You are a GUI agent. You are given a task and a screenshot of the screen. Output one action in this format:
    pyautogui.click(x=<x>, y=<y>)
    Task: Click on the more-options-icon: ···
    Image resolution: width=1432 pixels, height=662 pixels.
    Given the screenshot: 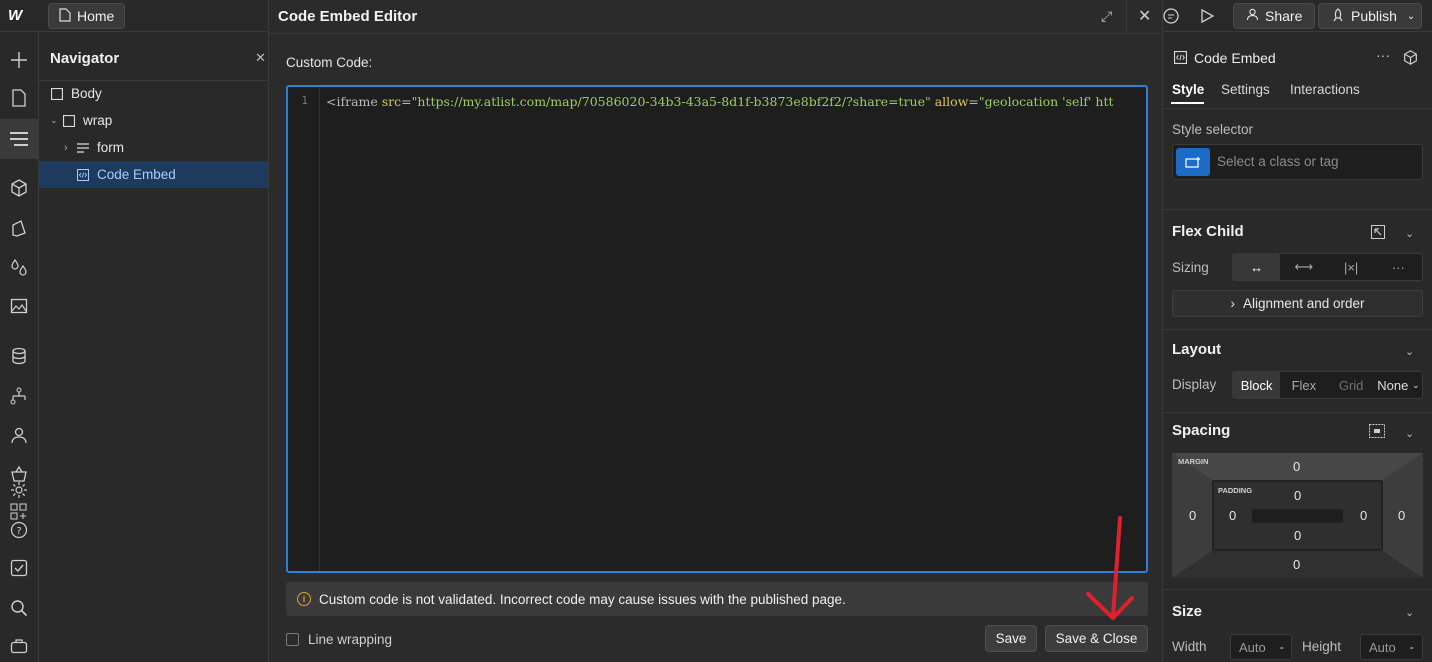 What is the action you would take?
    pyautogui.click(x=1383, y=55)
    